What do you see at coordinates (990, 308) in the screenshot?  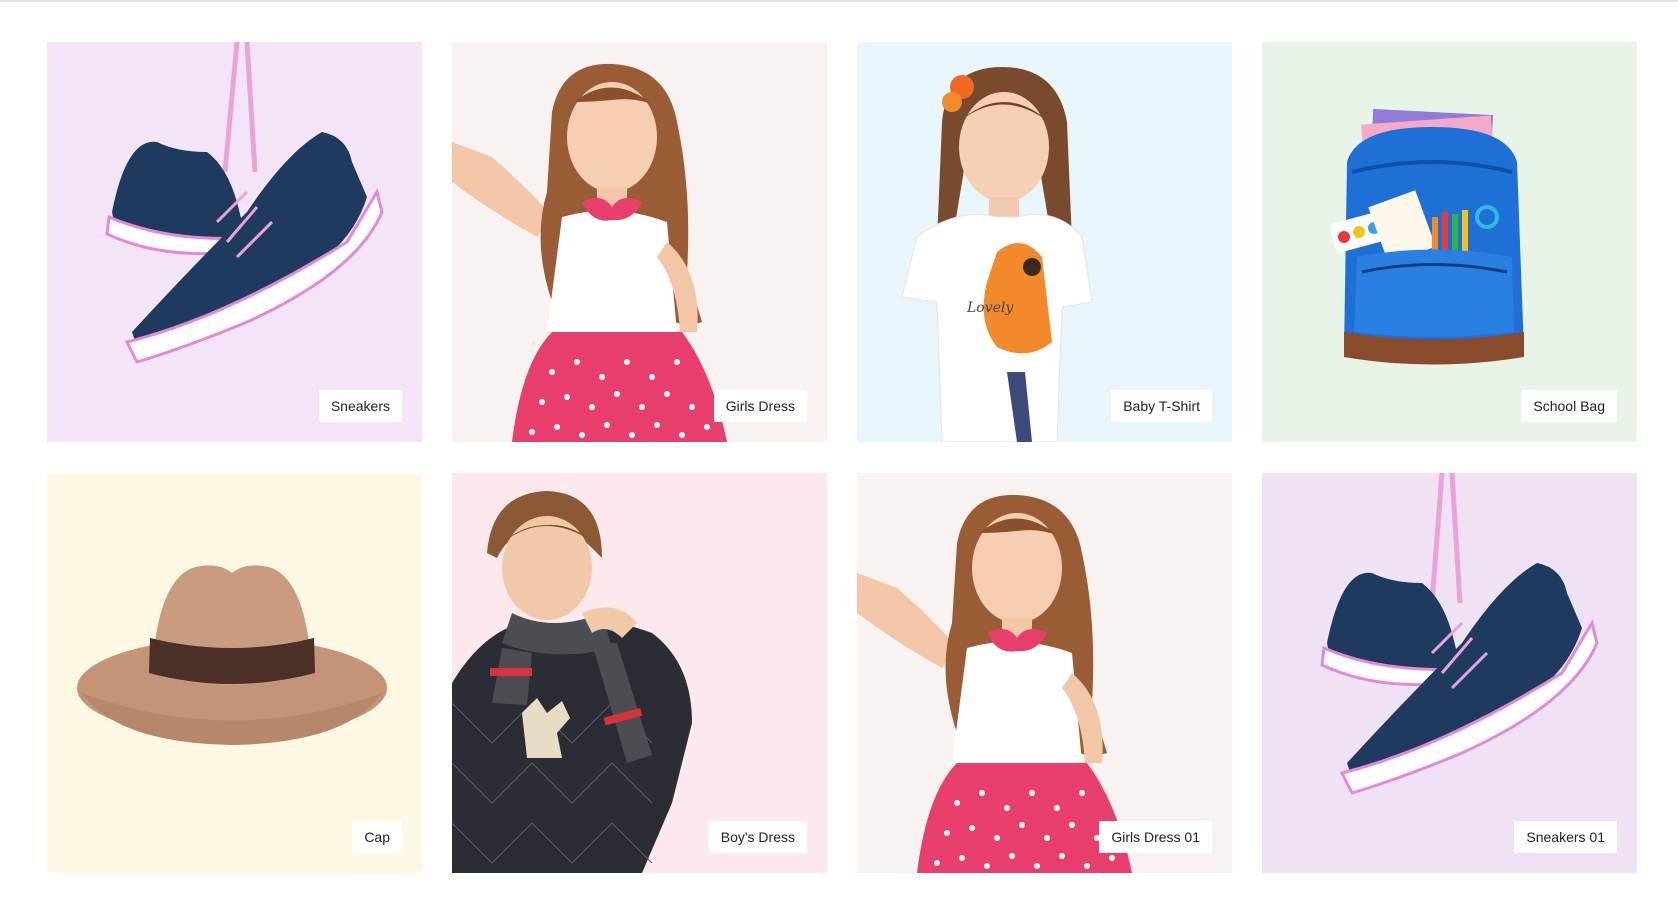 I see `svg-text: Lovely` at bounding box center [990, 308].